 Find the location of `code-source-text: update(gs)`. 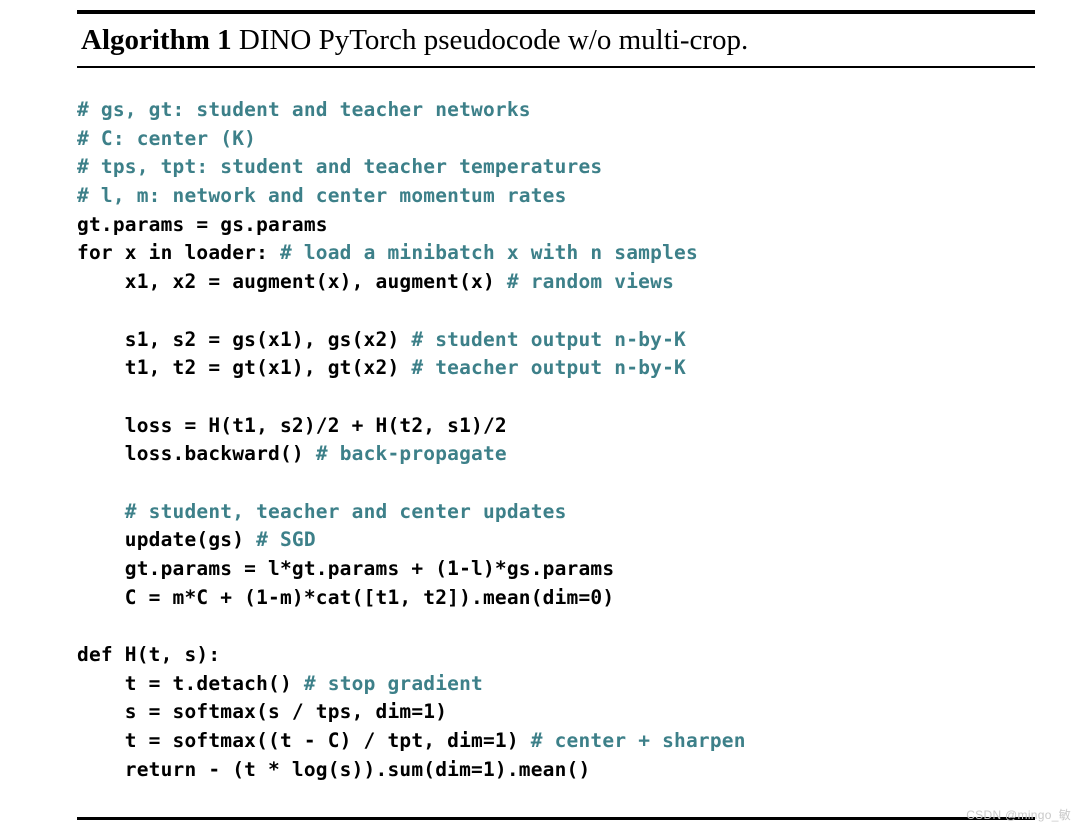

code-source-text: update(gs) is located at coordinates (167, 540).